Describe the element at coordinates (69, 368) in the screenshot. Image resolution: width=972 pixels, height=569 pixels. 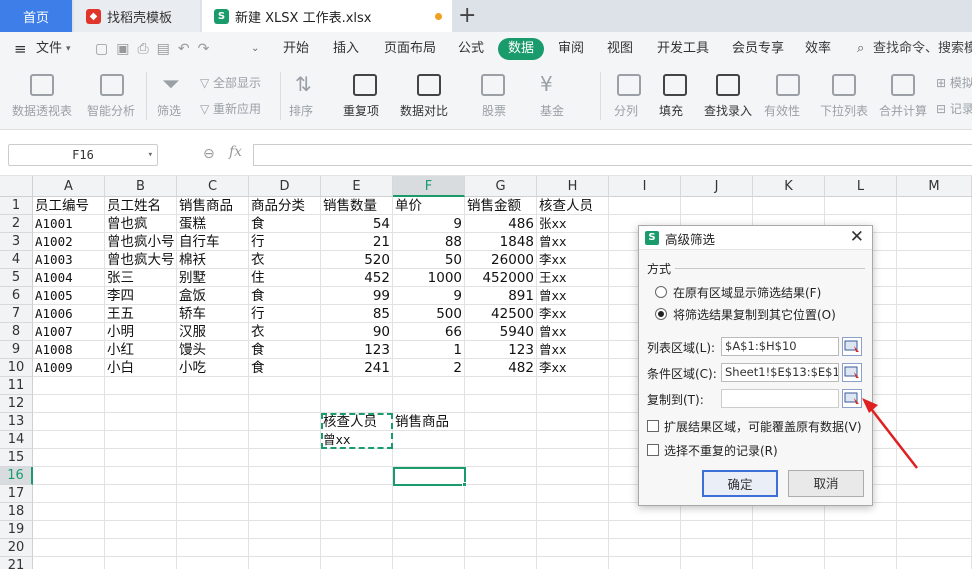
I see `data-cell: A1009` at that location.